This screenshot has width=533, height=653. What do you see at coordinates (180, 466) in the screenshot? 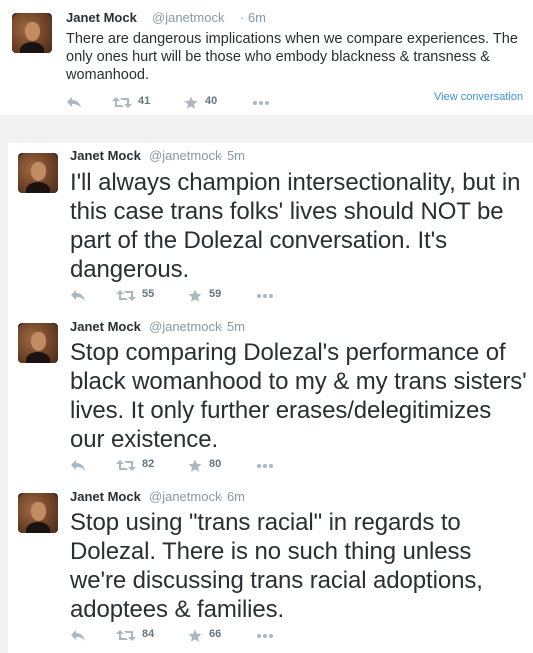
I see `tweet-actions: 82 80` at bounding box center [180, 466].